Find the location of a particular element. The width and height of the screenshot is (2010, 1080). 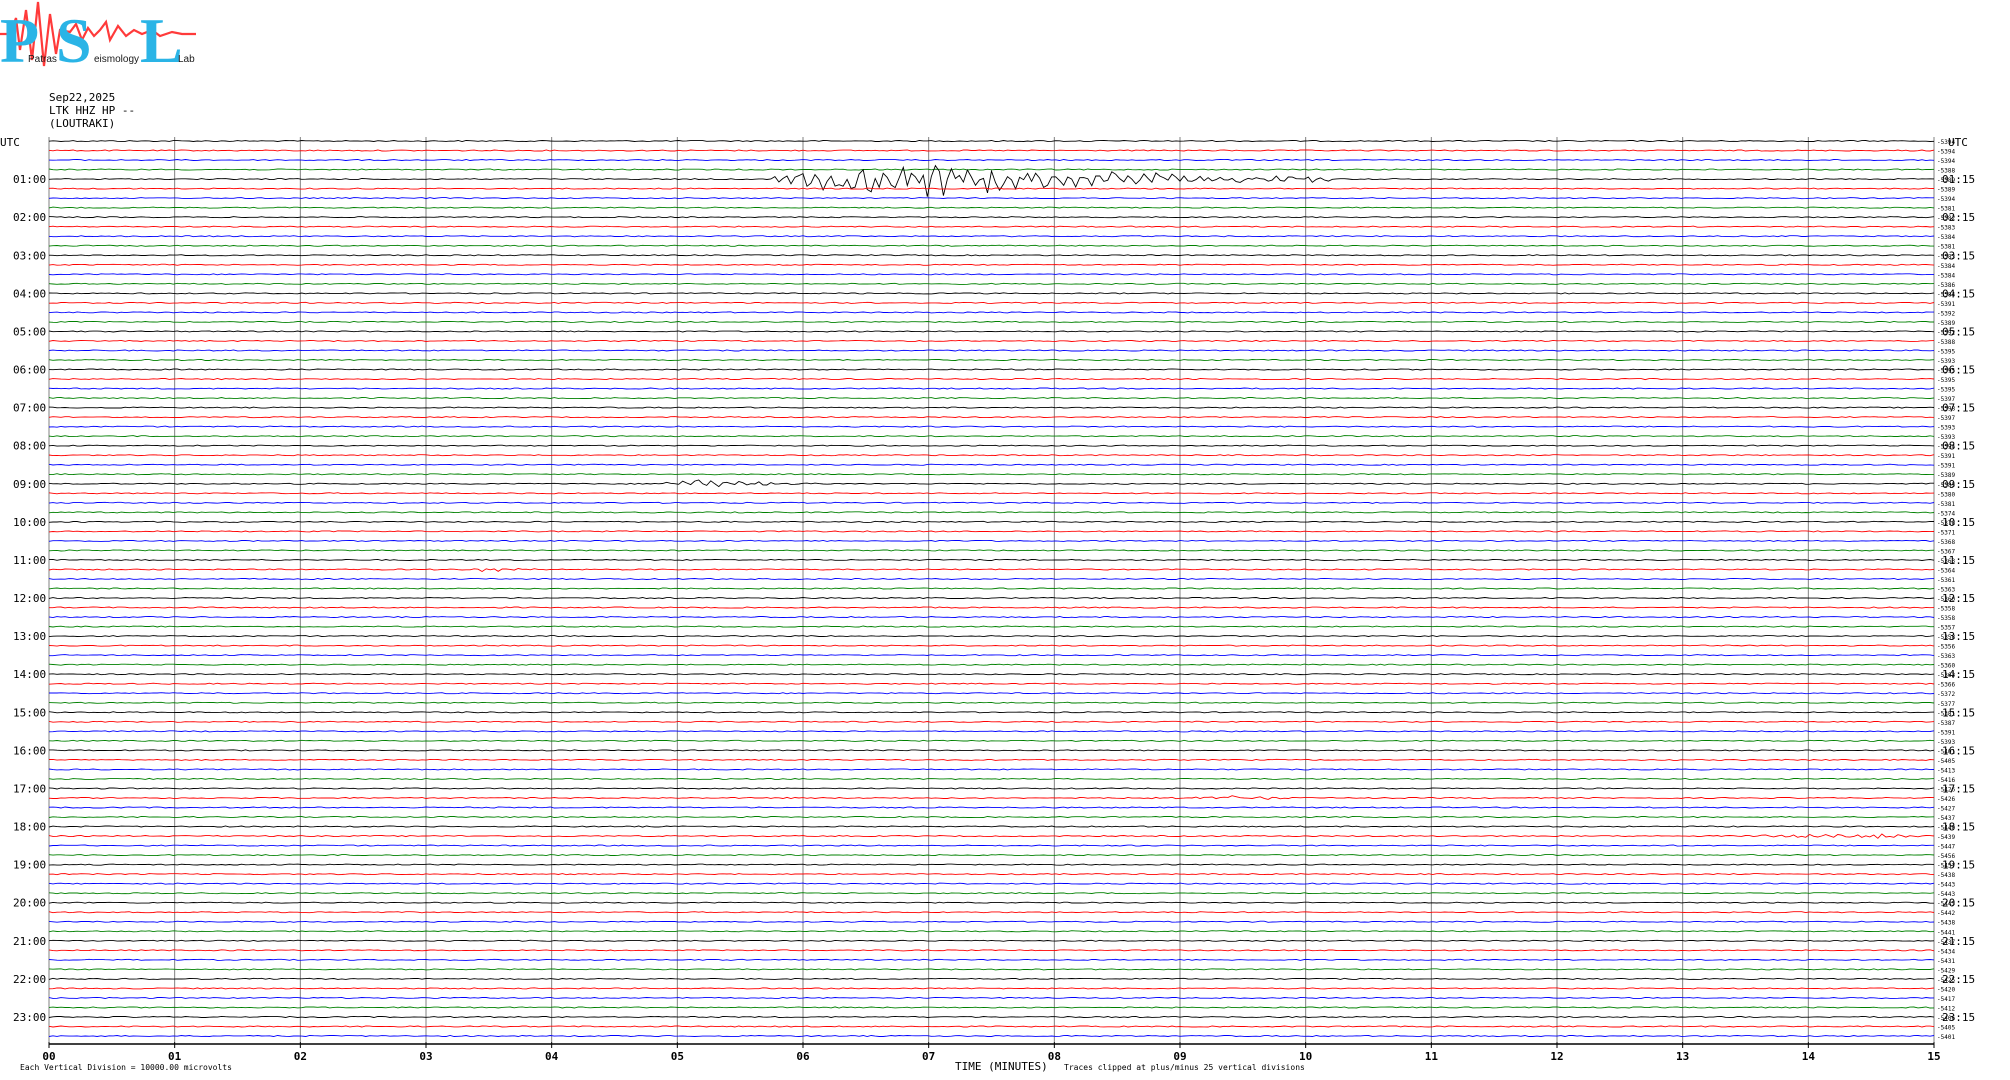

x-tick-label: 10 is located at coordinates (1305, 1056).